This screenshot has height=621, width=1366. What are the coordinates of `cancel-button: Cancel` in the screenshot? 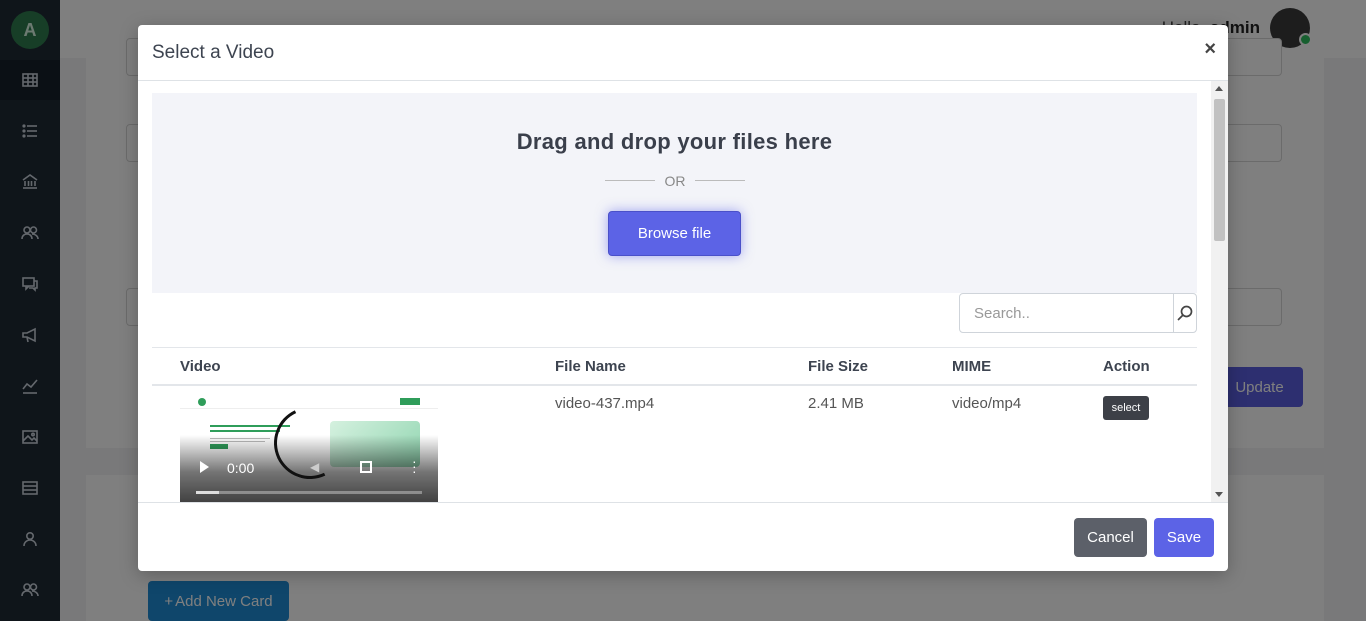 It's located at (1110, 537).